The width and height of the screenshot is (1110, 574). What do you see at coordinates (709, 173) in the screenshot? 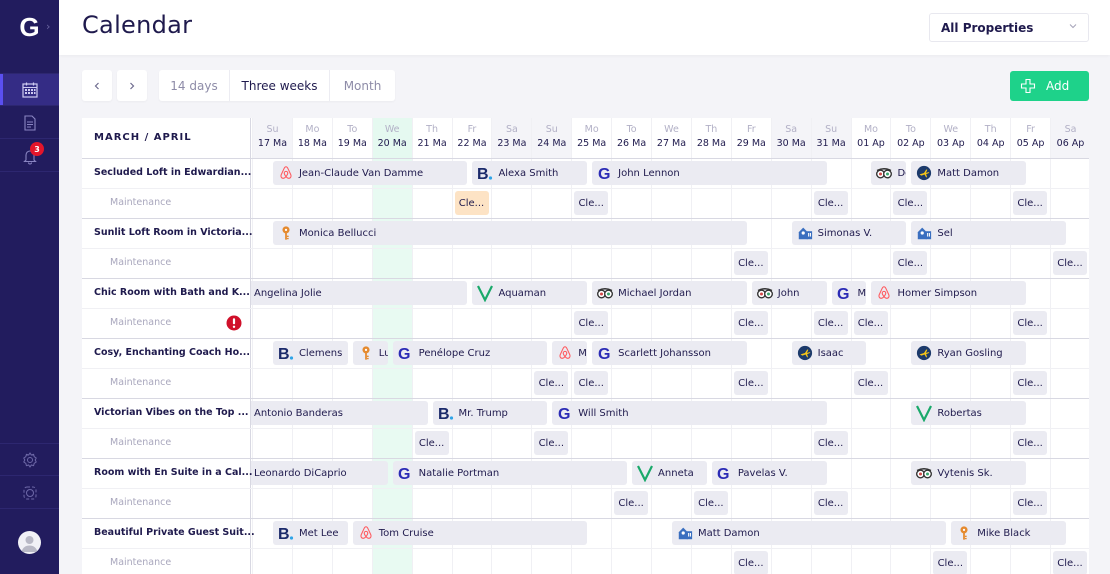
I see `booking-bar: G John Lennon` at bounding box center [709, 173].